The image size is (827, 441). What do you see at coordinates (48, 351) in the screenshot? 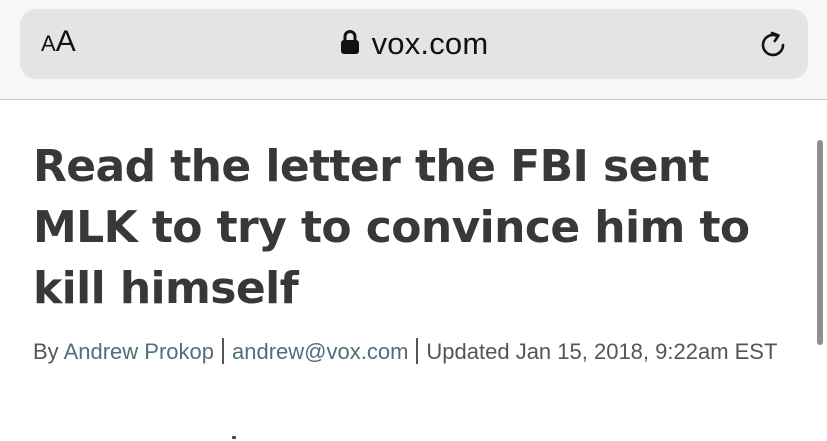
I see `byline-prefix: By` at bounding box center [48, 351].